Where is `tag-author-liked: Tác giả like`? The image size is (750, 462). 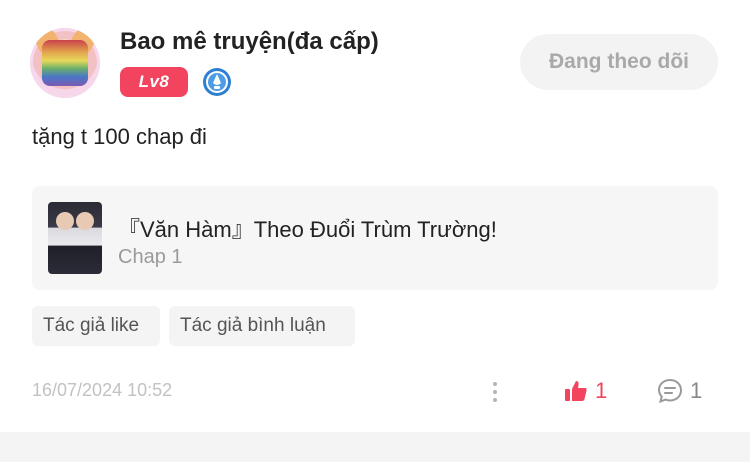
tag-author-liked: Tác giả like is located at coordinates (96, 326).